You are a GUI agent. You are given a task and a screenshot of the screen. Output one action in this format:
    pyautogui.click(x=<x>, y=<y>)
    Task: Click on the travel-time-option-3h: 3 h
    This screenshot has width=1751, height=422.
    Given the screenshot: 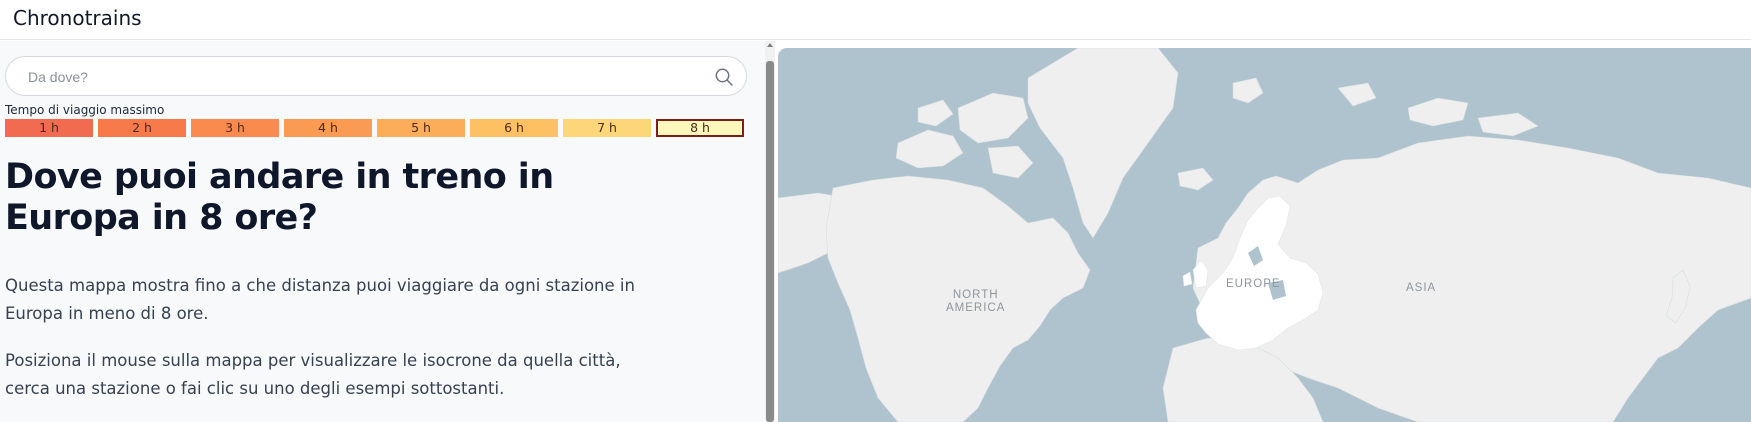 What is the action you would take?
    pyautogui.click(x=235, y=128)
    